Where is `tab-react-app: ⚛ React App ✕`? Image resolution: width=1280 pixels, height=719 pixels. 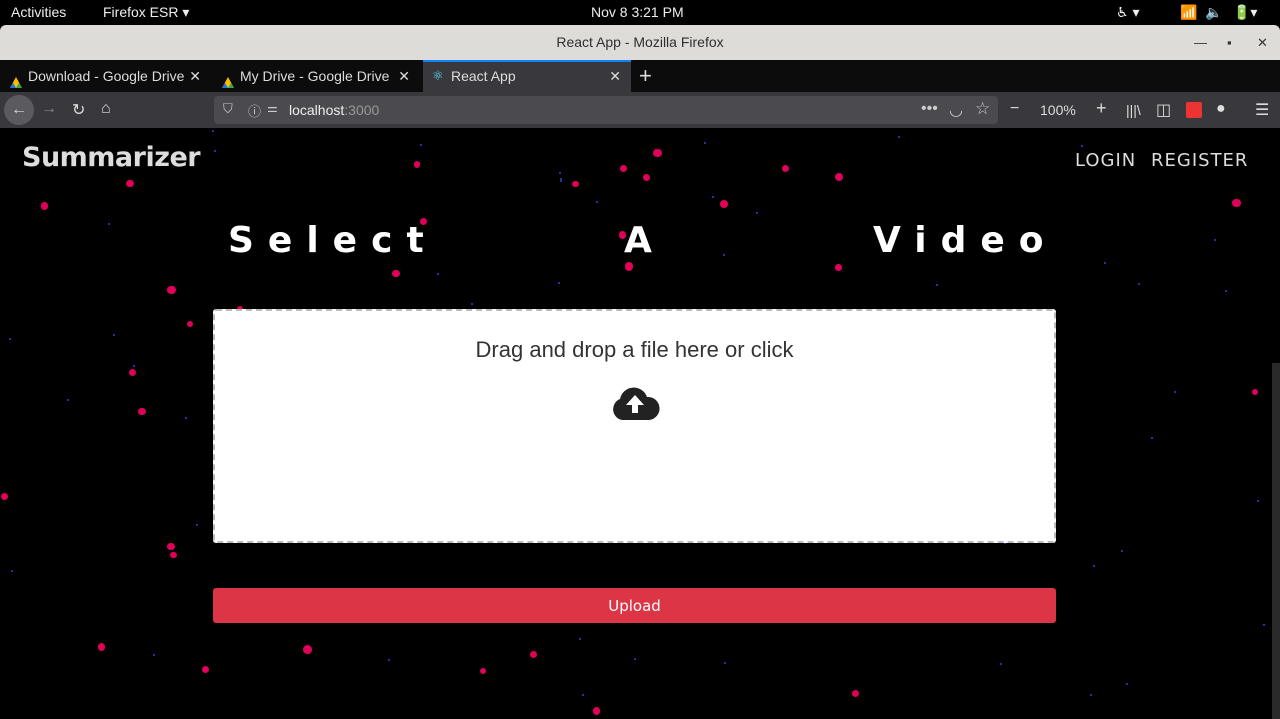 tab-react-app: ⚛ React App ✕ is located at coordinates (527, 76).